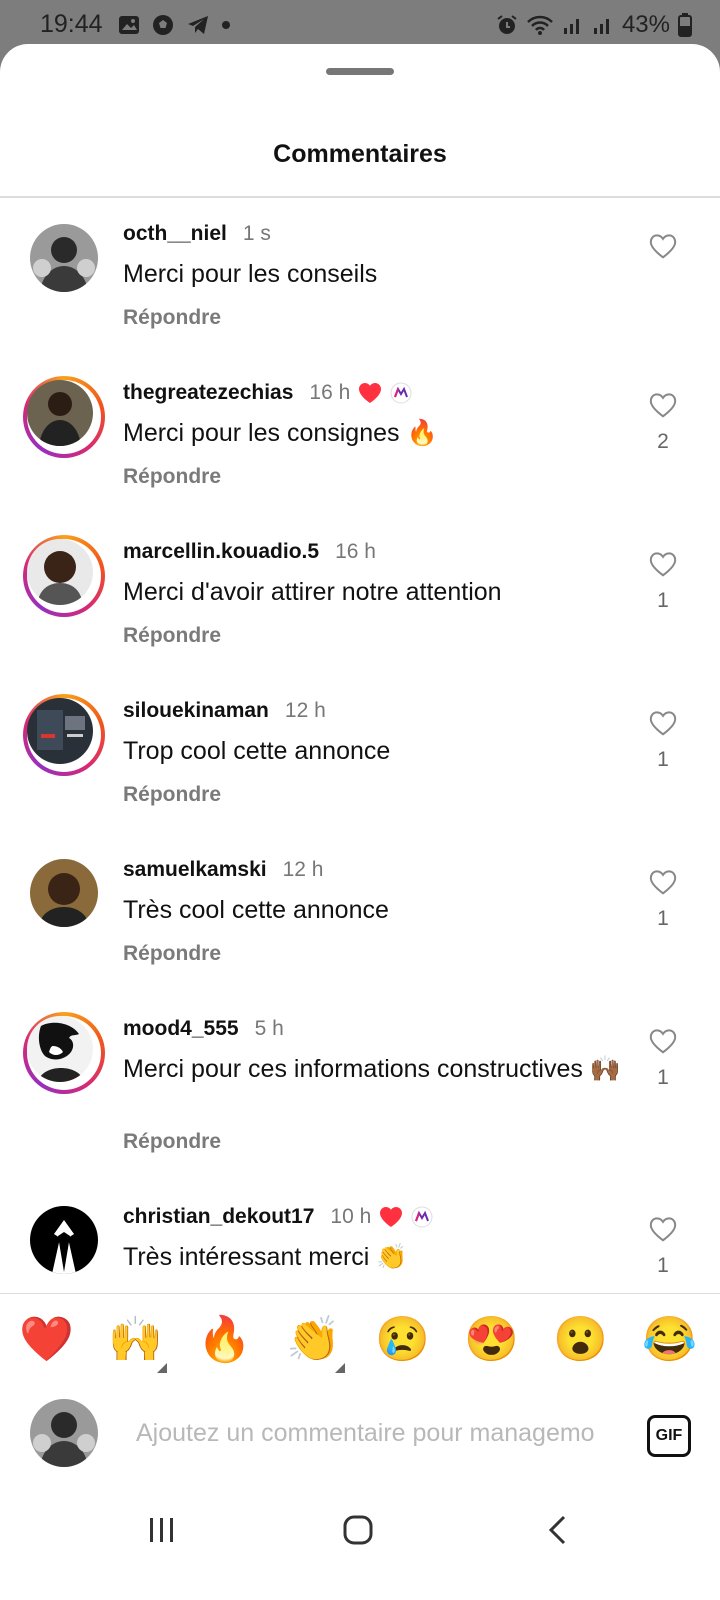 The width and height of the screenshot is (720, 1600). I want to click on home-icon, so click(358, 1530).